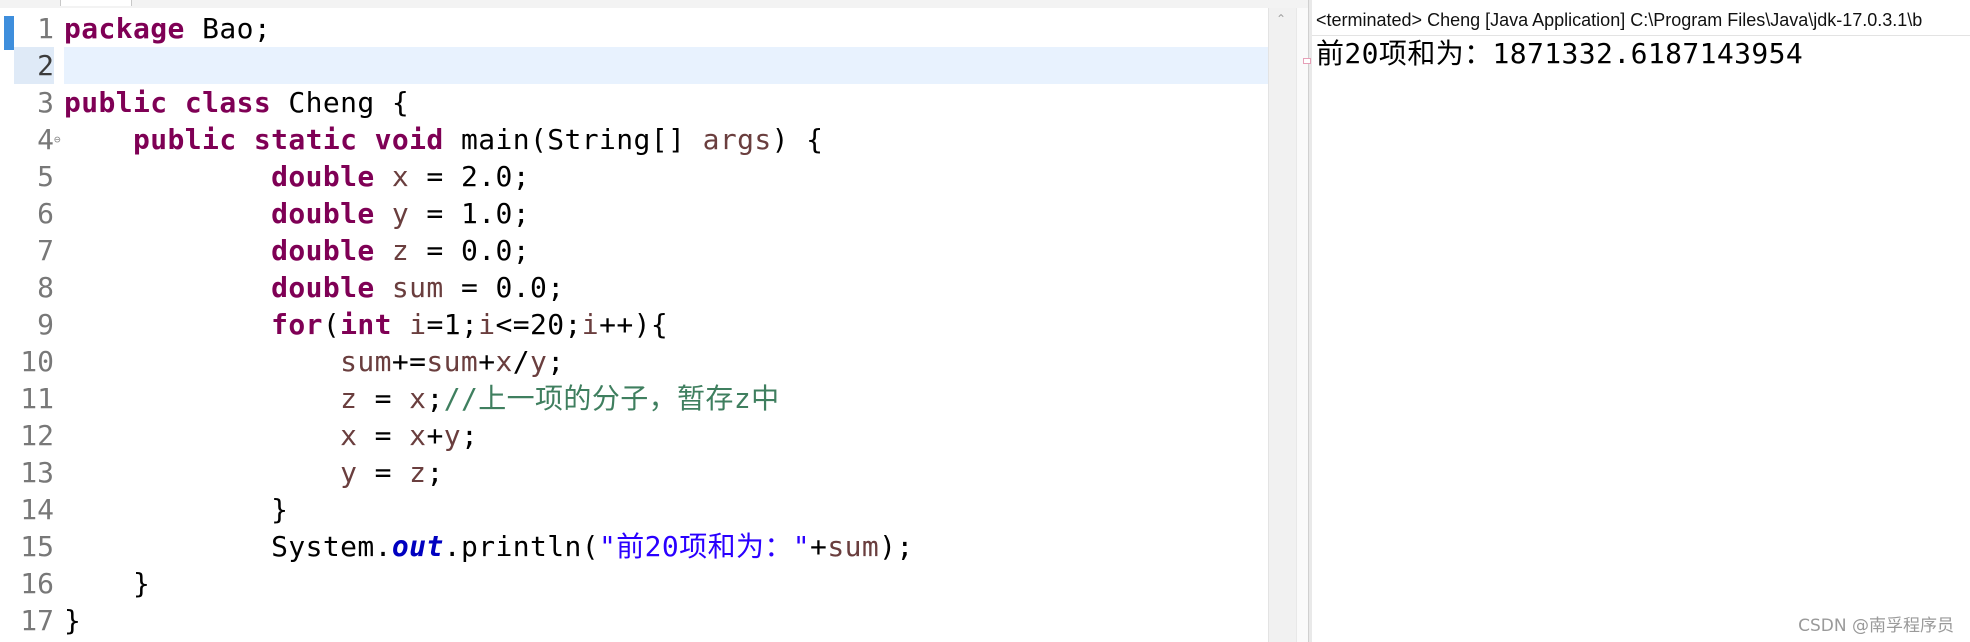 The image size is (1970, 642). What do you see at coordinates (45, 324) in the screenshot?
I see `line-number: 9` at bounding box center [45, 324].